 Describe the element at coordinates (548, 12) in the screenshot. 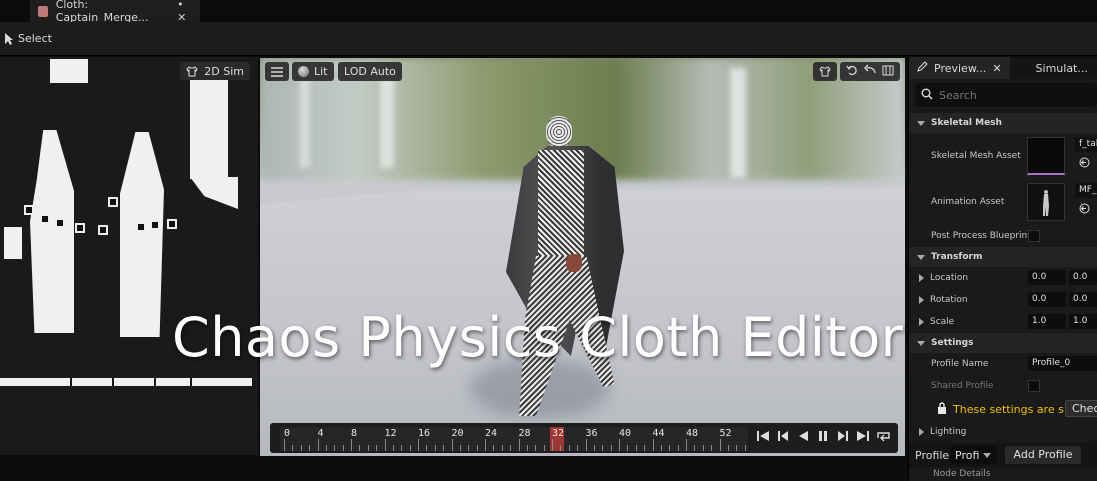

I see `tab-bar: Cloth: Captain_Merge... • ✕` at that location.